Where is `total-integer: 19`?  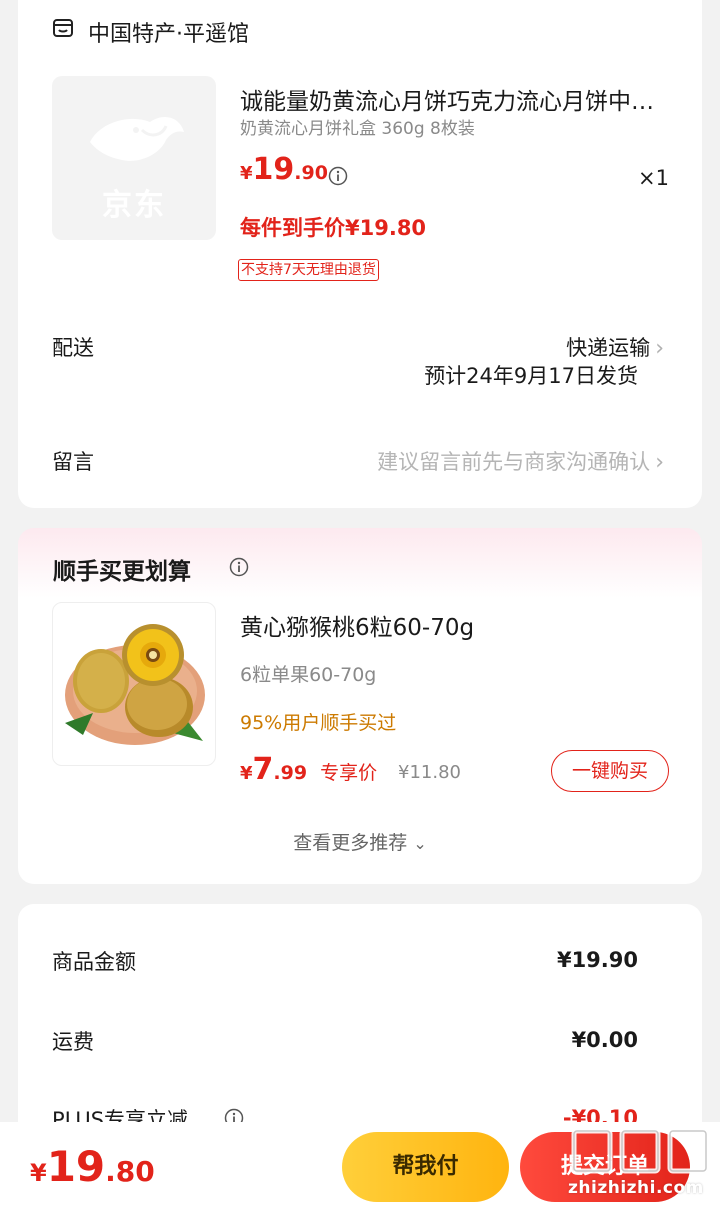
total-integer: 19 is located at coordinates (76, 1166).